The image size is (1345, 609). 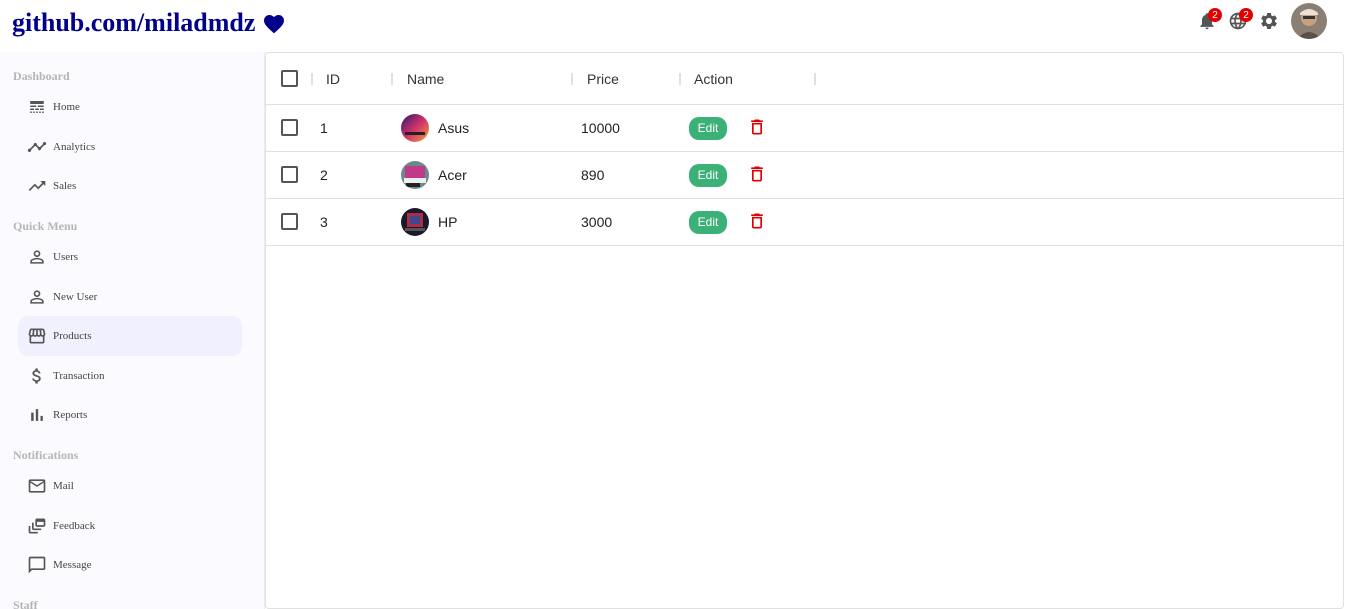 I want to click on product-name: HP, so click(x=448, y=222).